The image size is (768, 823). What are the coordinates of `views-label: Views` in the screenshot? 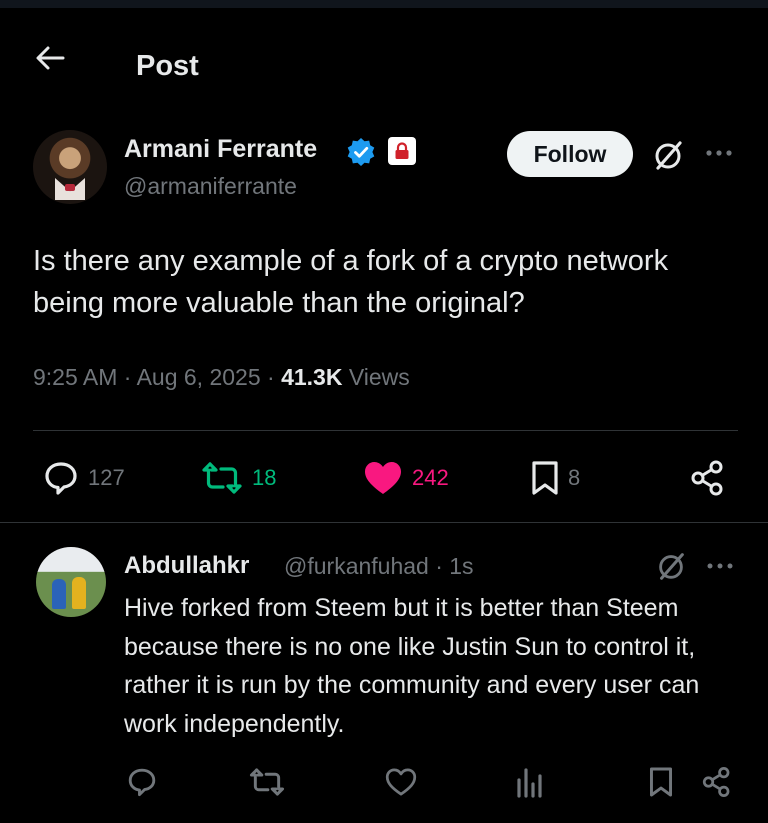 It's located at (379, 377).